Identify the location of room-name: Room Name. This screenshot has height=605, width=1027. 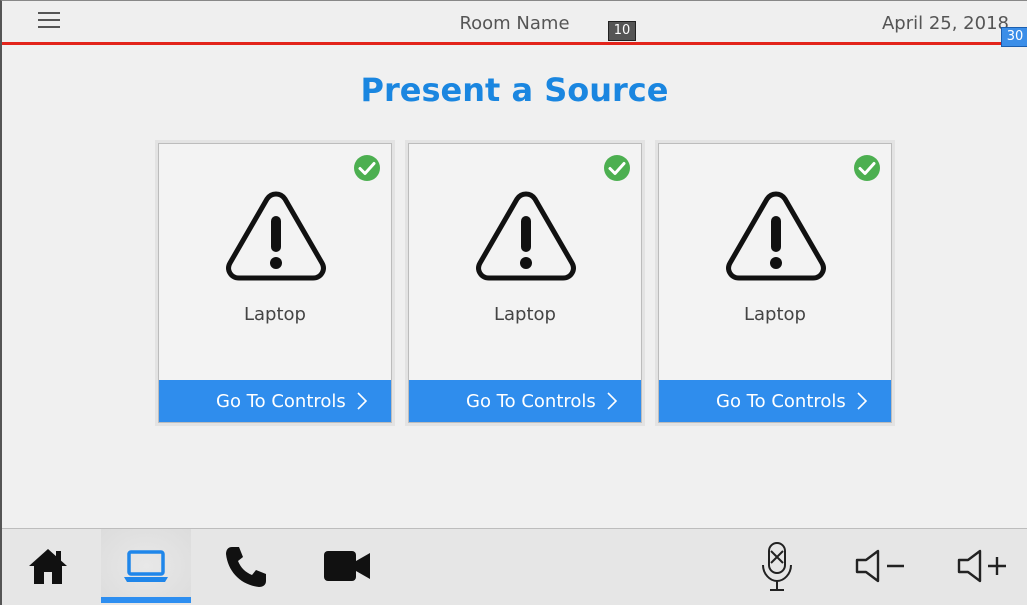
(514, 23).